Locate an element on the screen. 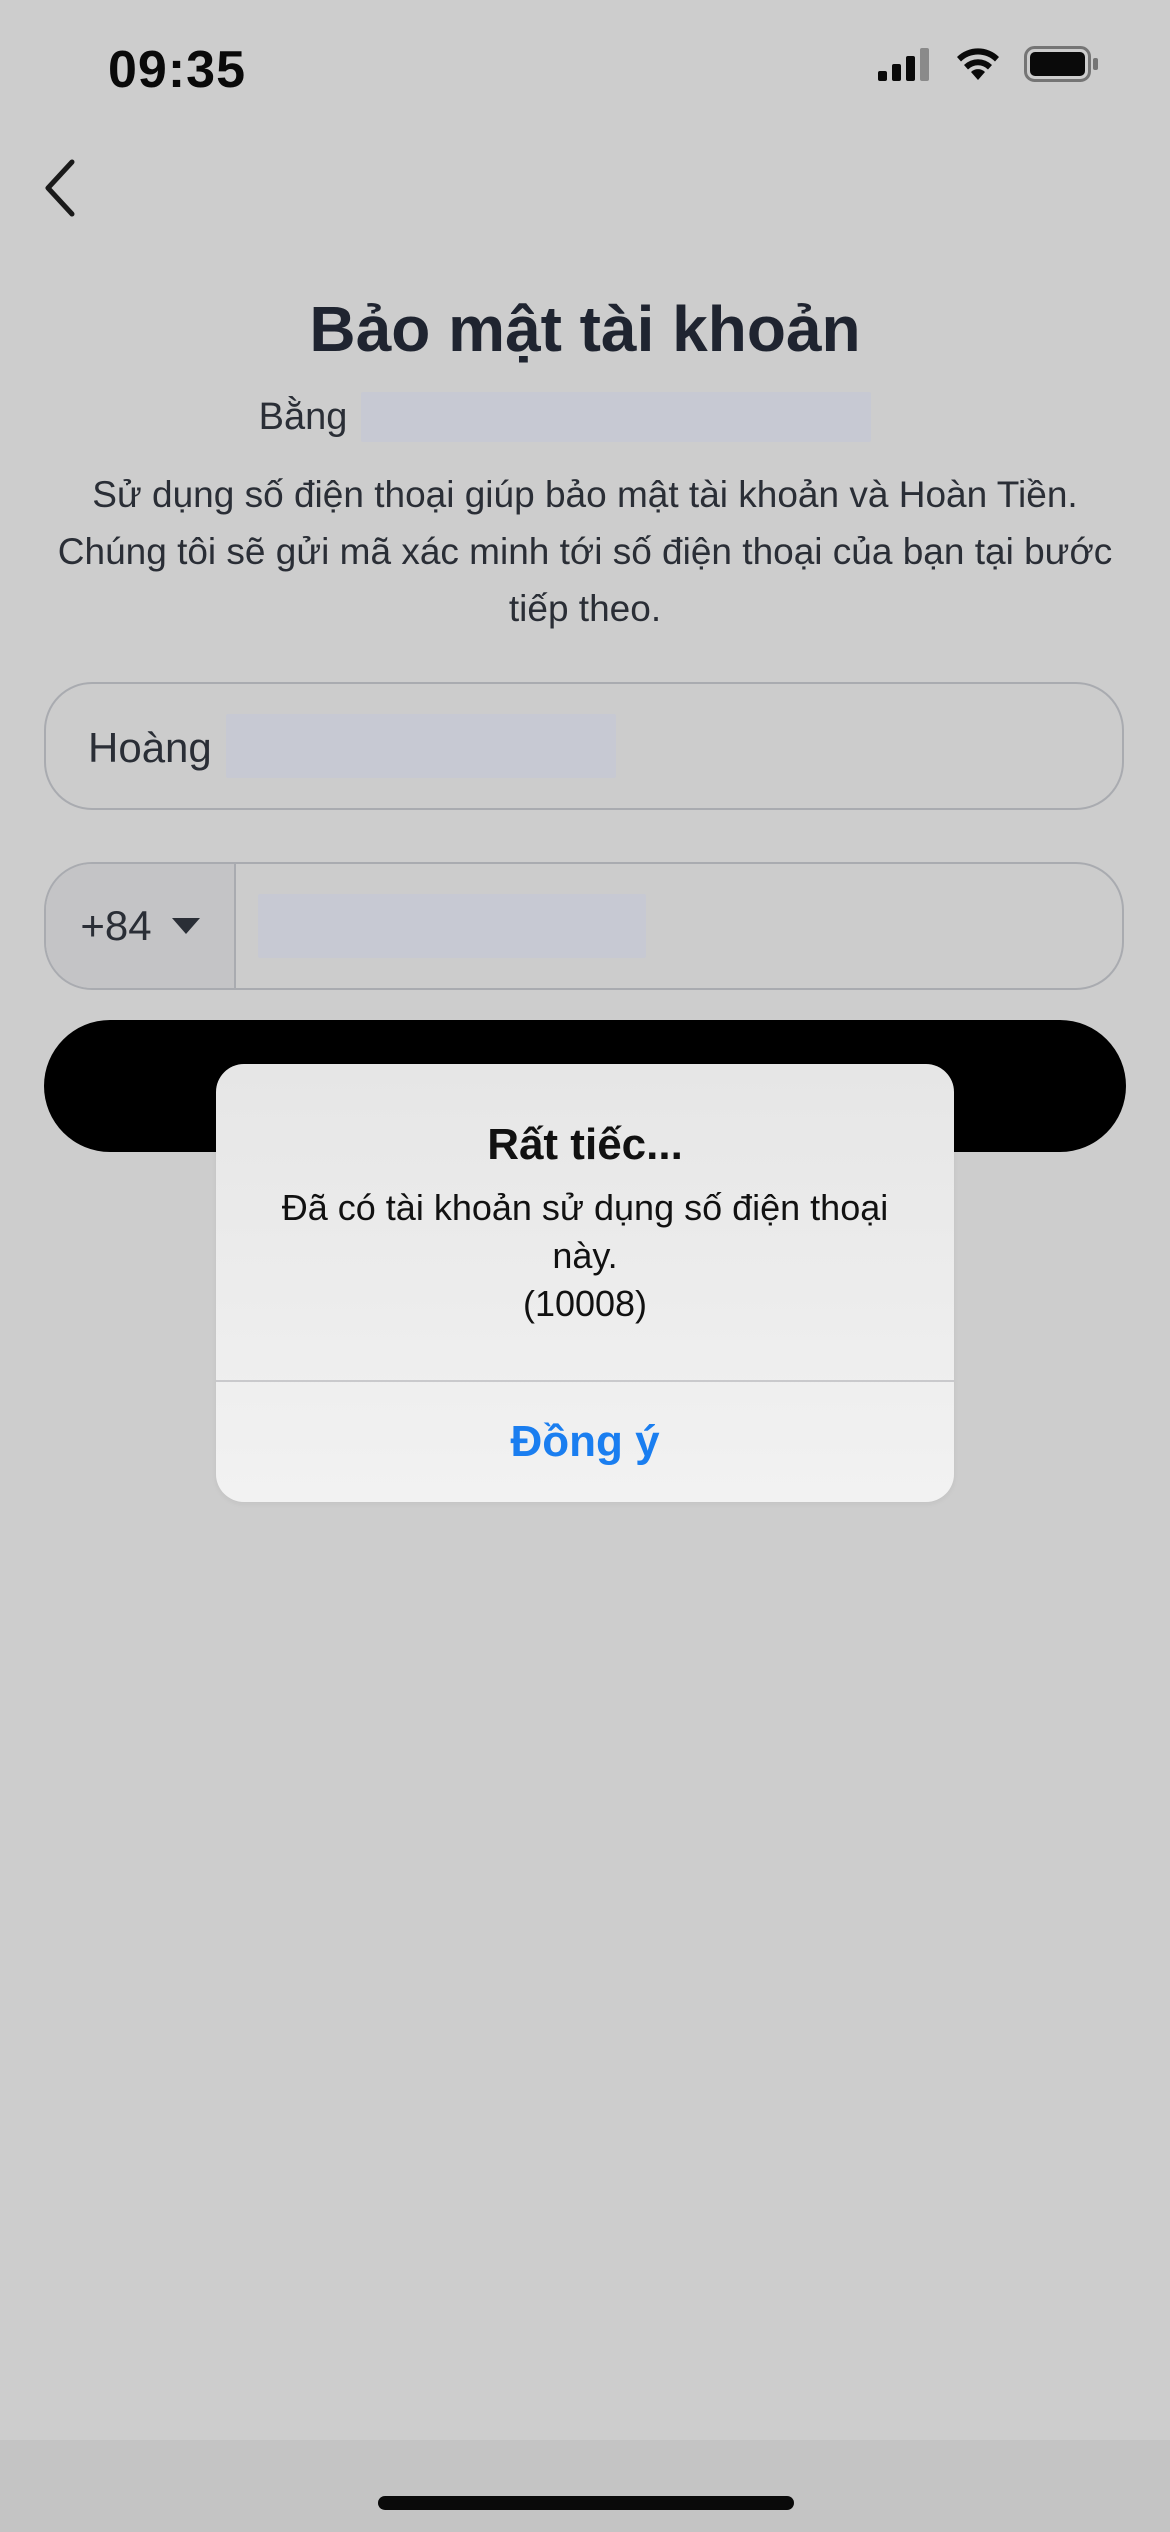  redacted-name is located at coordinates (421, 746).